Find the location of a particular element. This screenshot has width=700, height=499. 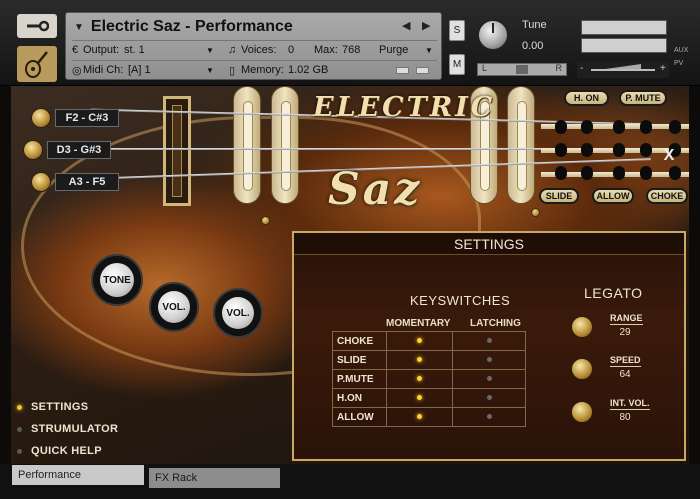

mute-button: M is located at coordinates (457, 64).